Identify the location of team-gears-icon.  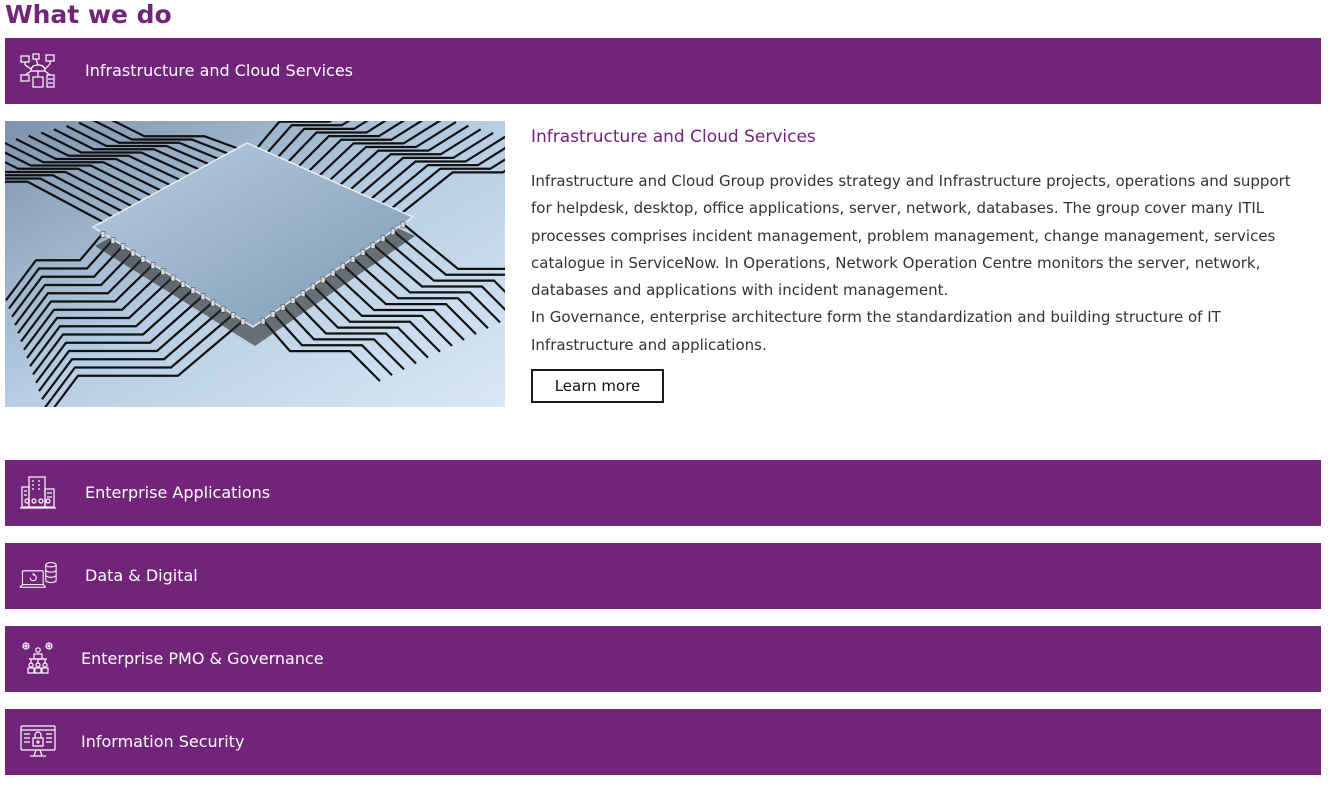
(38, 659).